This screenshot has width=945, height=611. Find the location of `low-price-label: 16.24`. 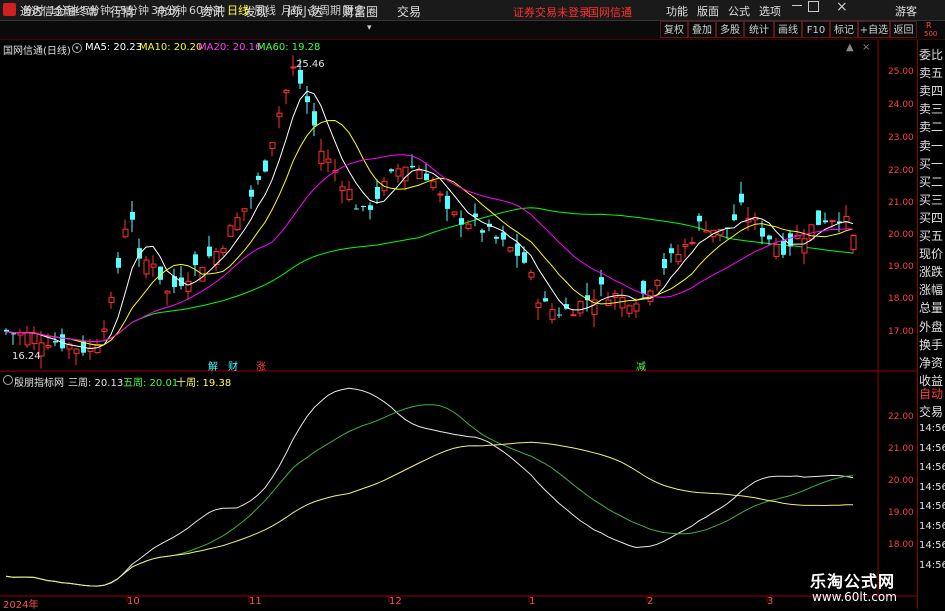

low-price-label: 16.24 is located at coordinates (26, 356).